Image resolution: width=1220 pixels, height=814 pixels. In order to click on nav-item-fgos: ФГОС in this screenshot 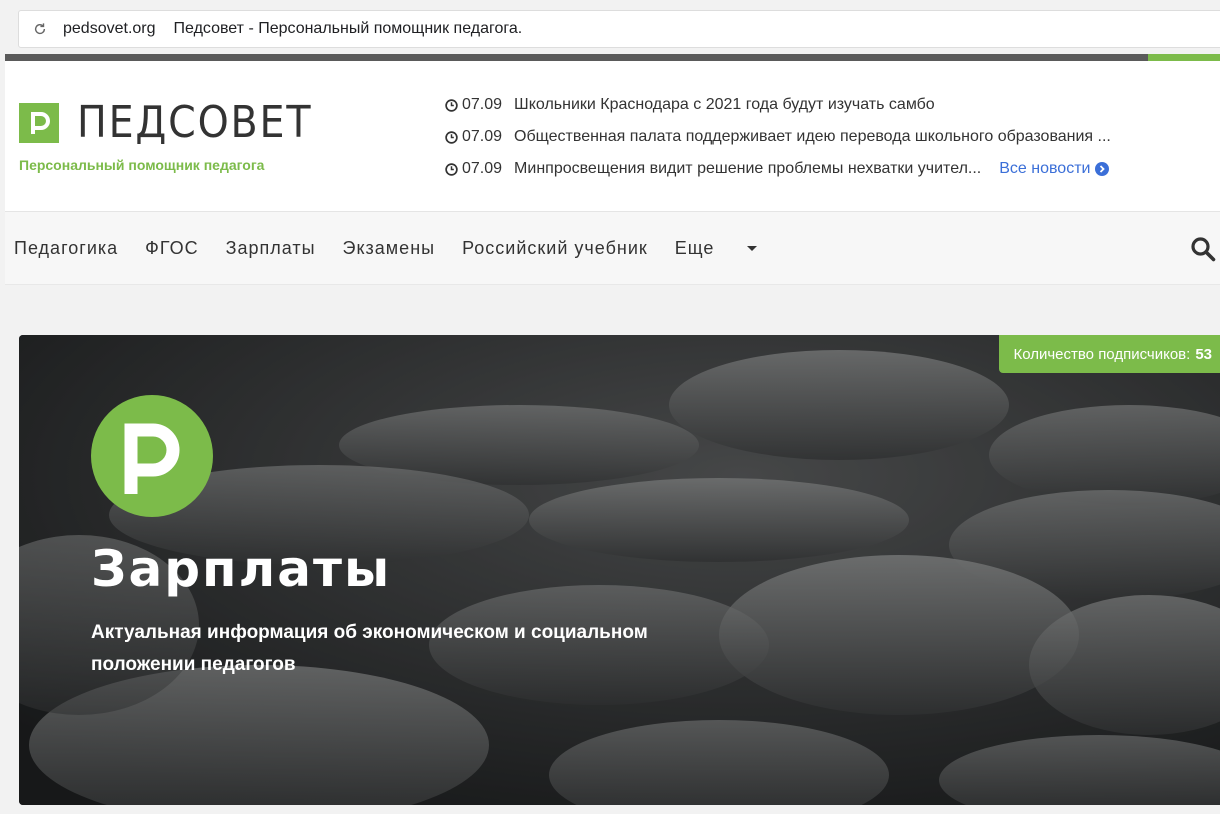, I will do `click(171, 248)`.